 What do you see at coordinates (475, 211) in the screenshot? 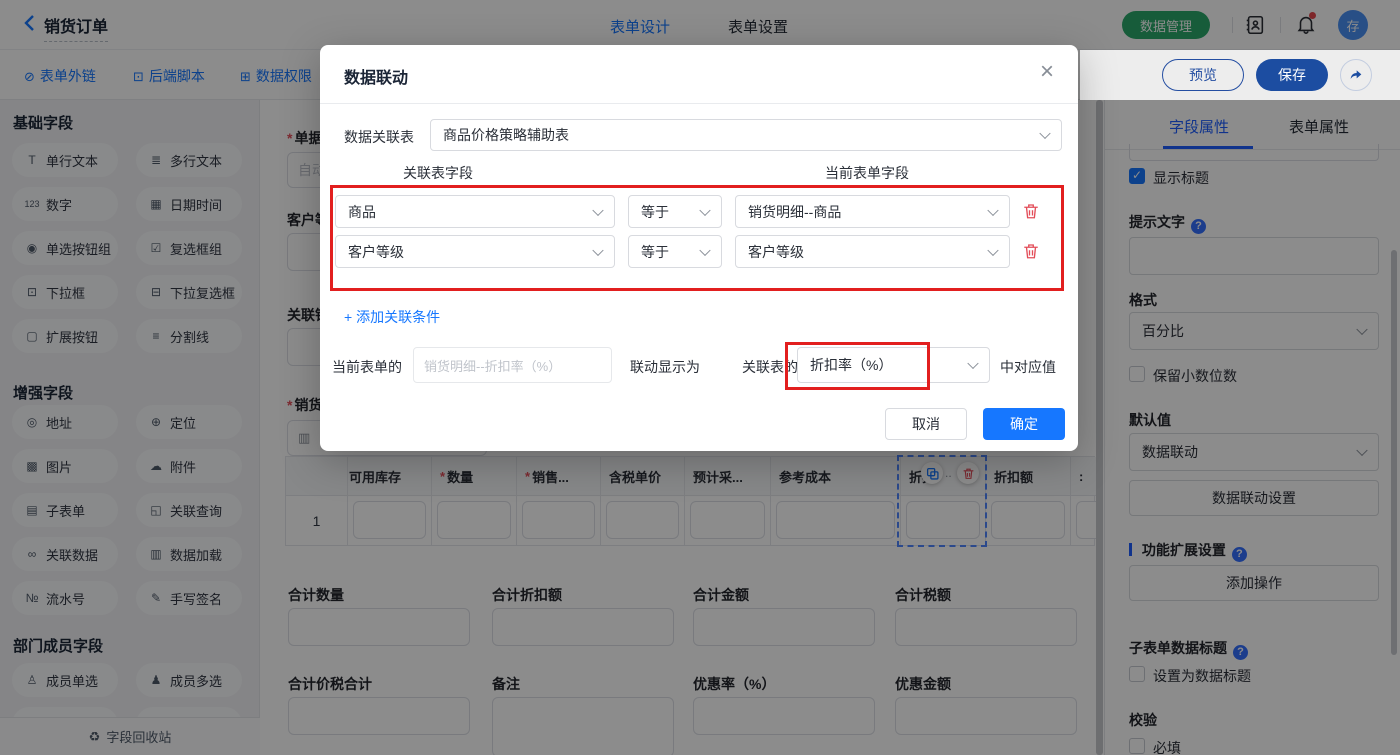
I see `condition1-left-select: 商品` at bounding box center [475, 211].